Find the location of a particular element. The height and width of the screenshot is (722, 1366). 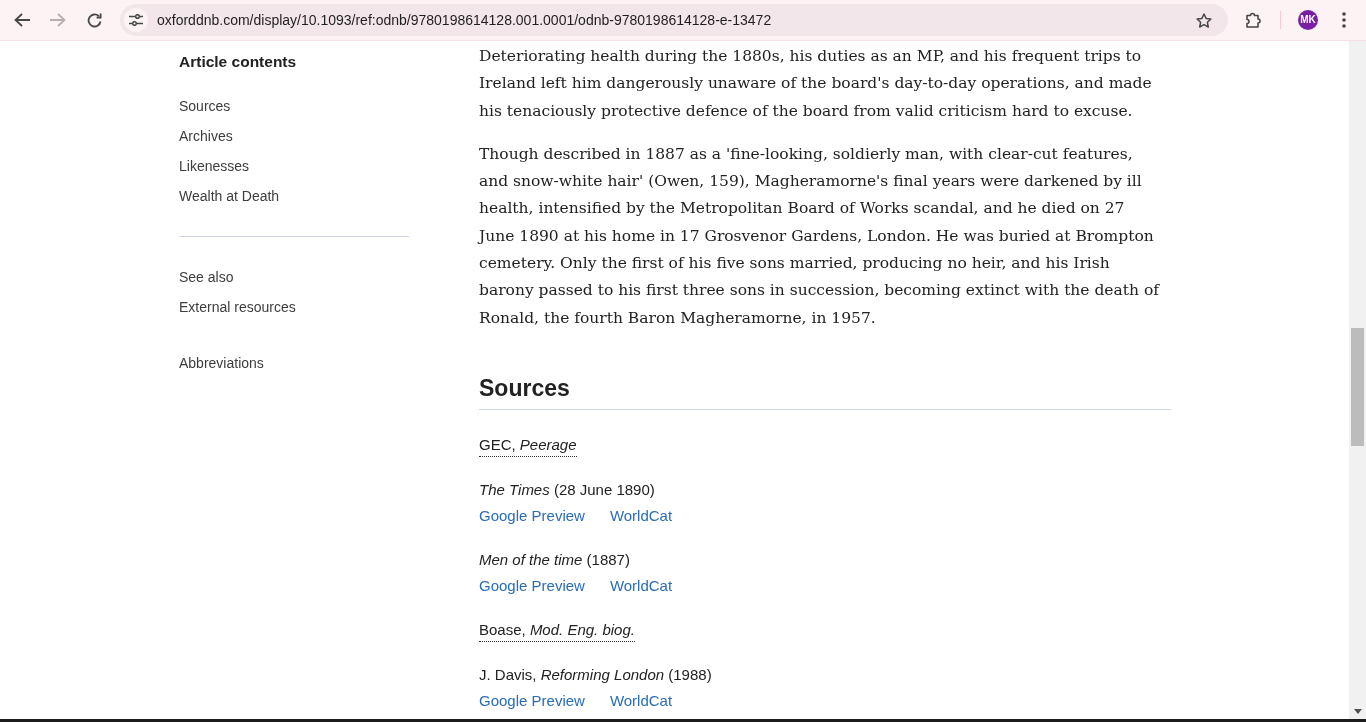

puzzle-piece-icon is located at coordinates (1254, 20).